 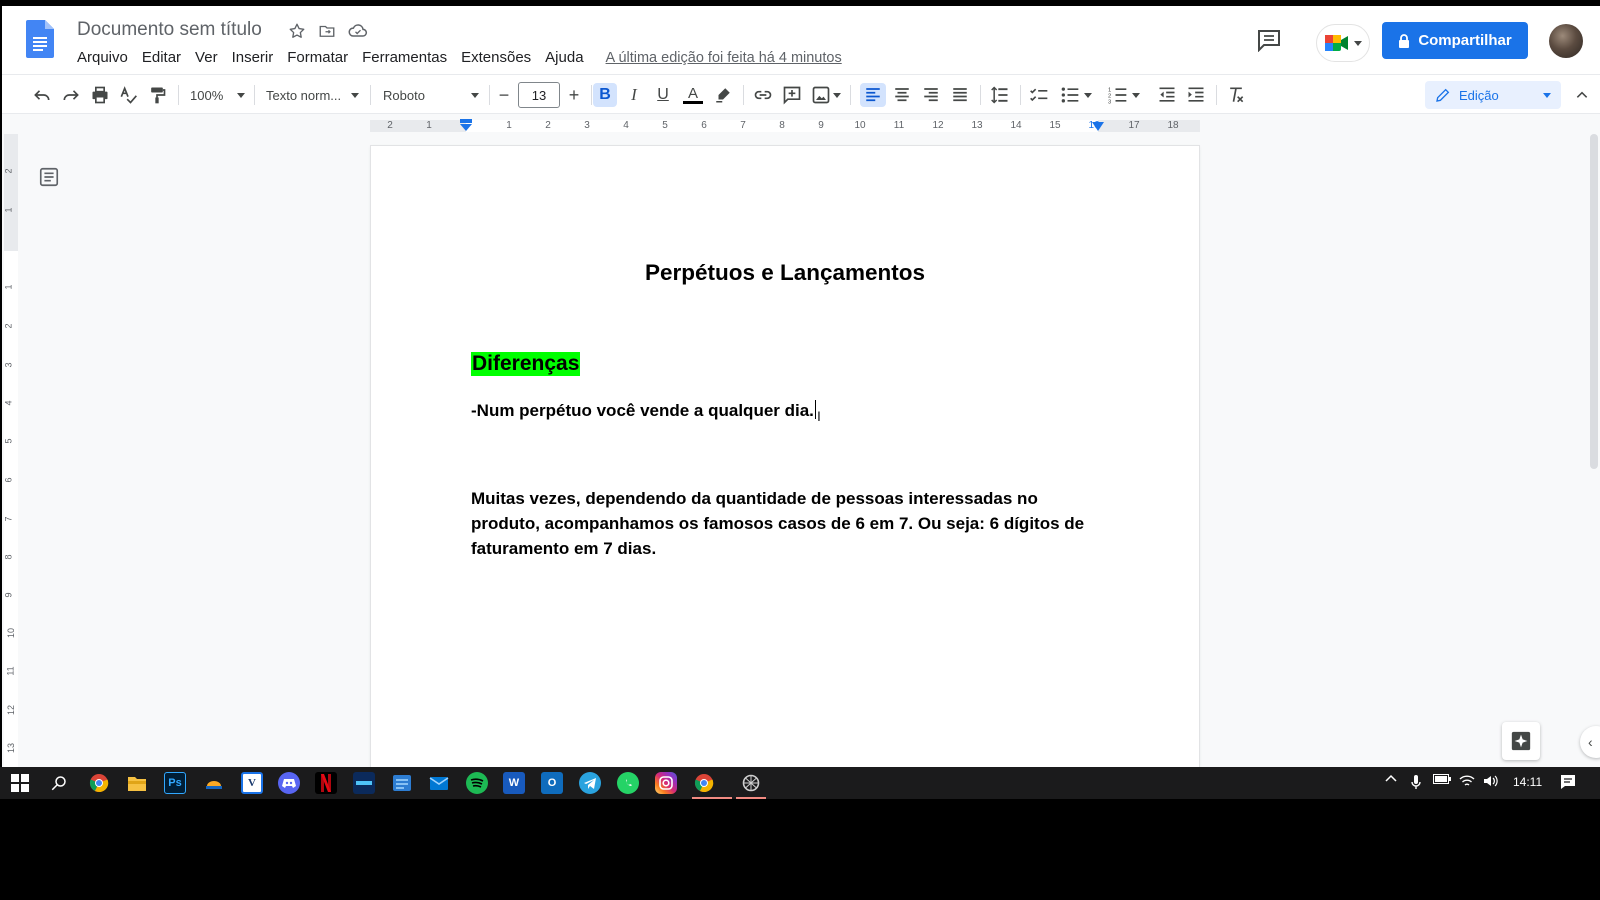 What do you see at coordinates (693, 95) in the screenshot?
I see `text-color-icon: A` at bounding box center [693, 95].